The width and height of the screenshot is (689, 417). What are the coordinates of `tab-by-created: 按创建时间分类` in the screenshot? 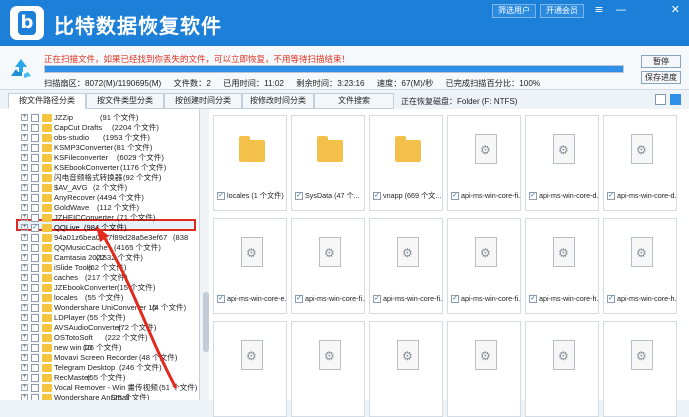 It's located at (203, 101).